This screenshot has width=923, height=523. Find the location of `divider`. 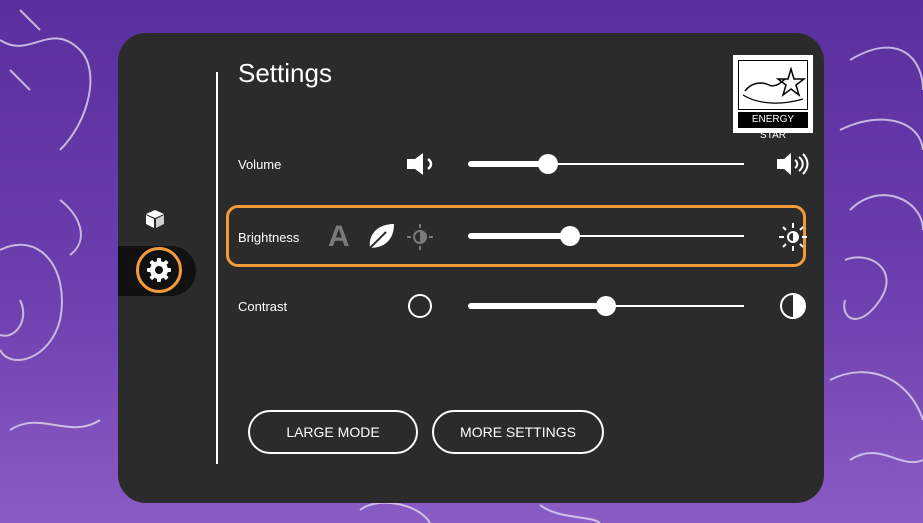

divider is located at coordinates (217, 268).